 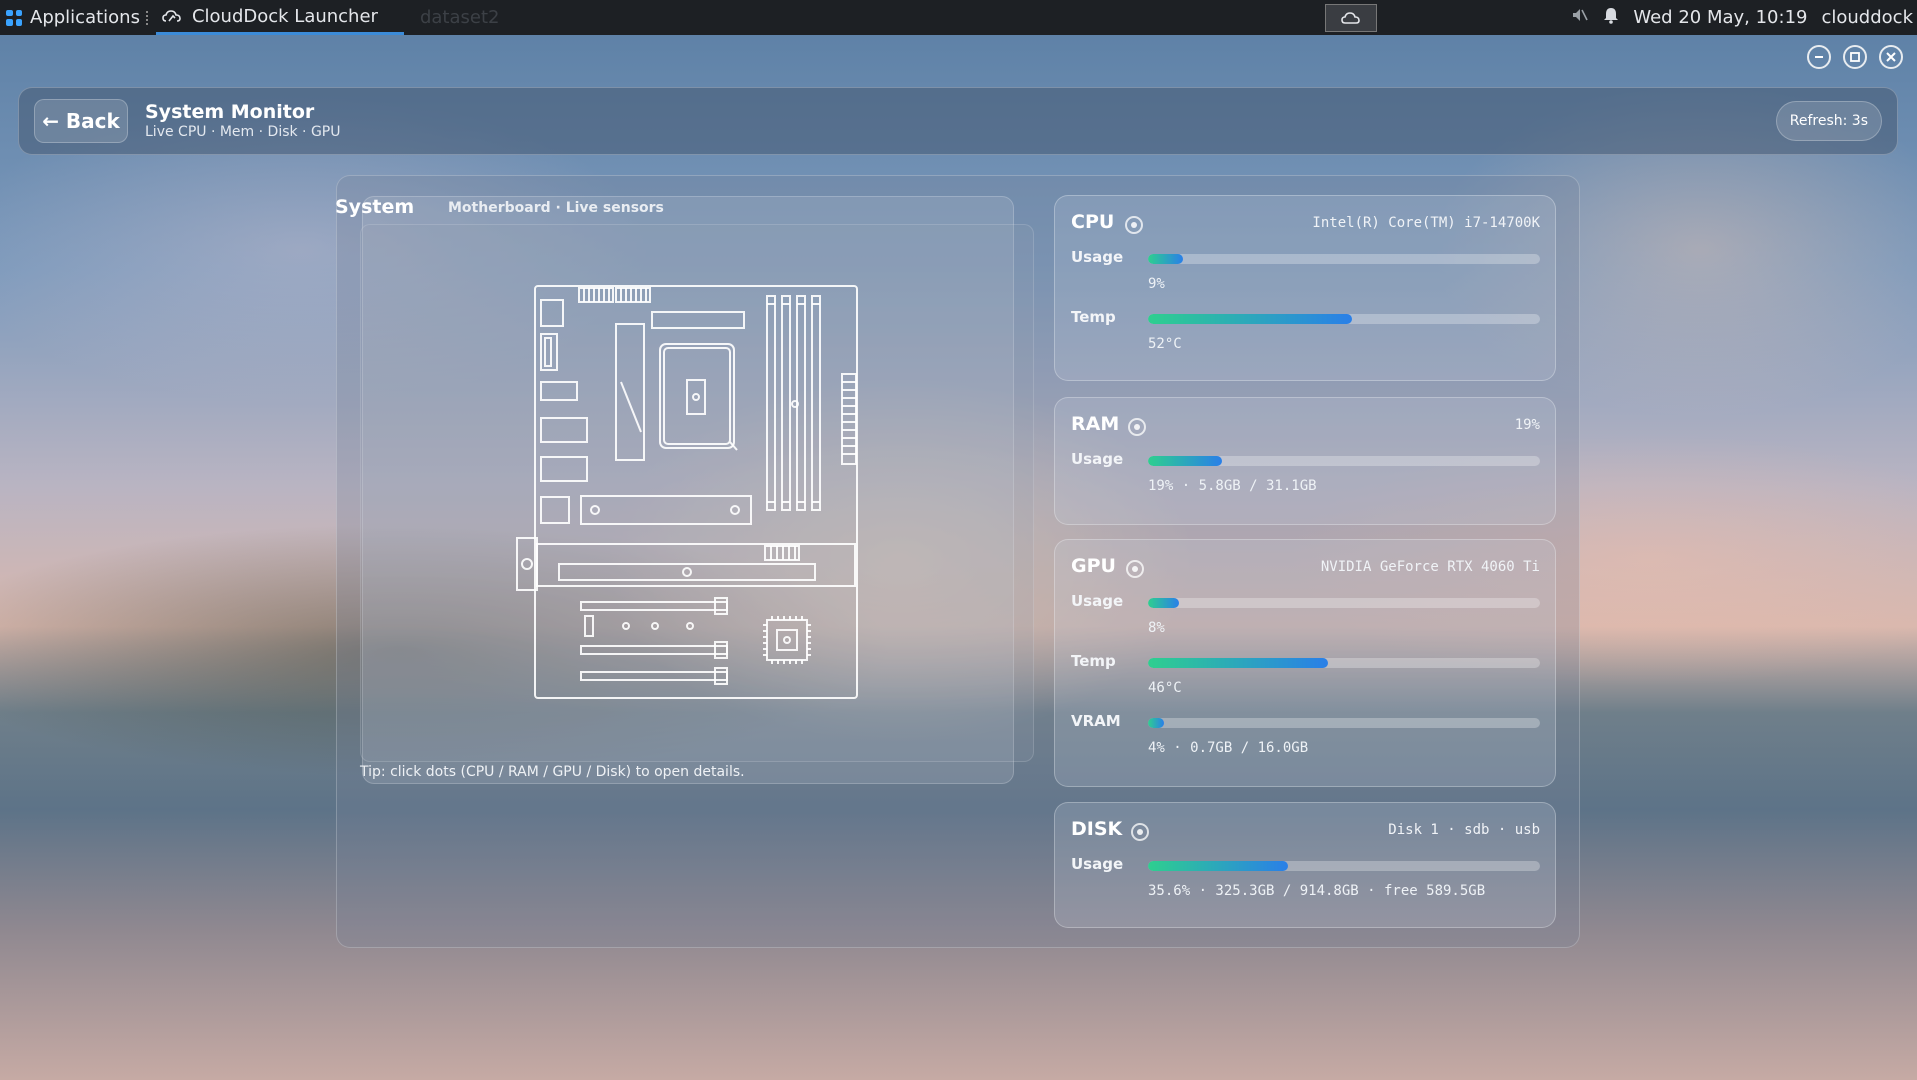 I want to click on taskbar-right: Wed 20 May, 10:19 clouddock, so click(x=1742, y=17).